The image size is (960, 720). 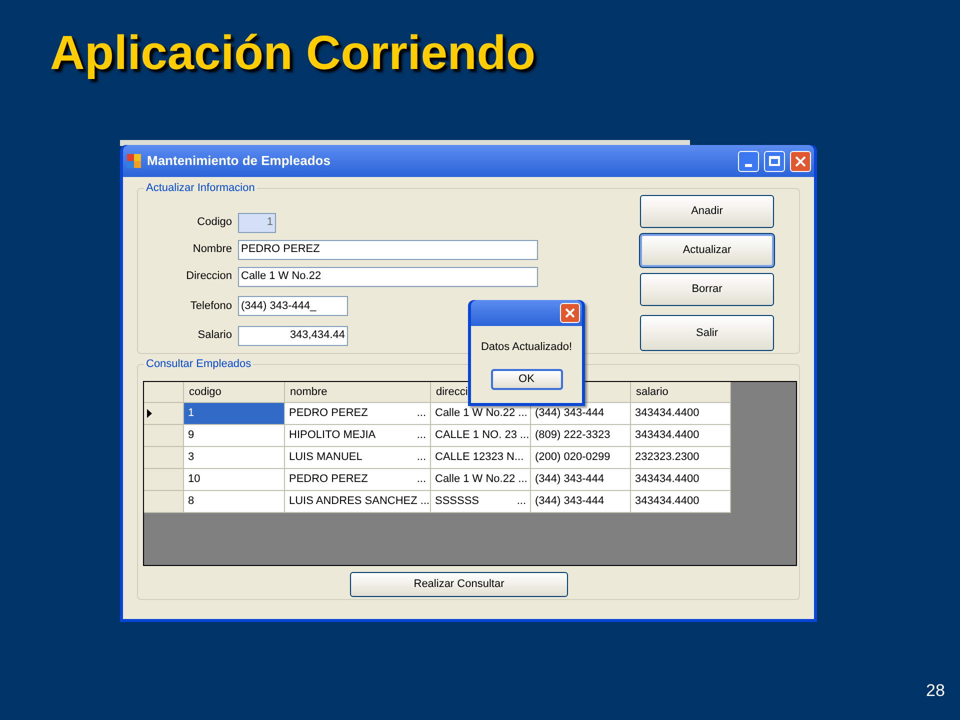 What do you see at coordinates (211, 306) in the screenshot?
I see `field-label: Telefono` at bounding box center [211, 306].